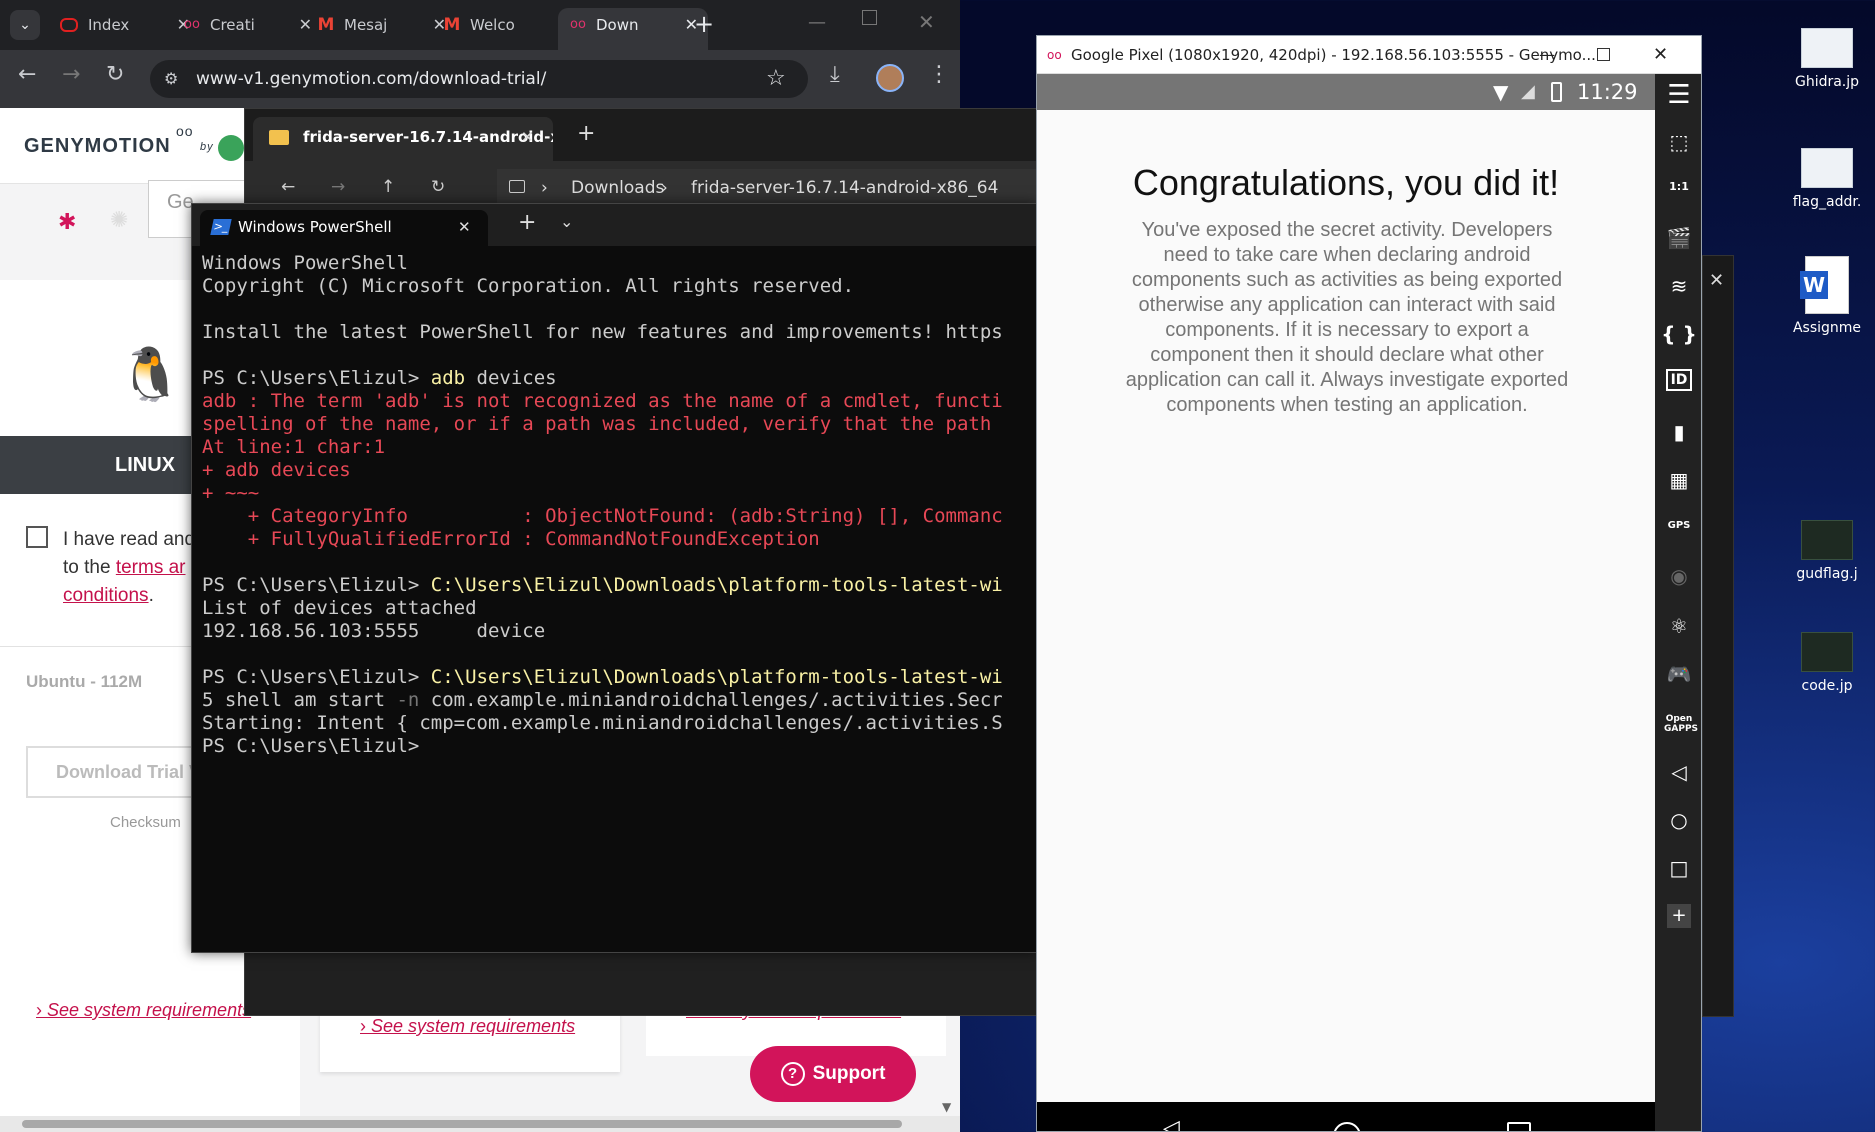 The height and width of the screenshot is (1132, 1875). I want to click on terminal-line: List of devices attached, so click(619, 608).